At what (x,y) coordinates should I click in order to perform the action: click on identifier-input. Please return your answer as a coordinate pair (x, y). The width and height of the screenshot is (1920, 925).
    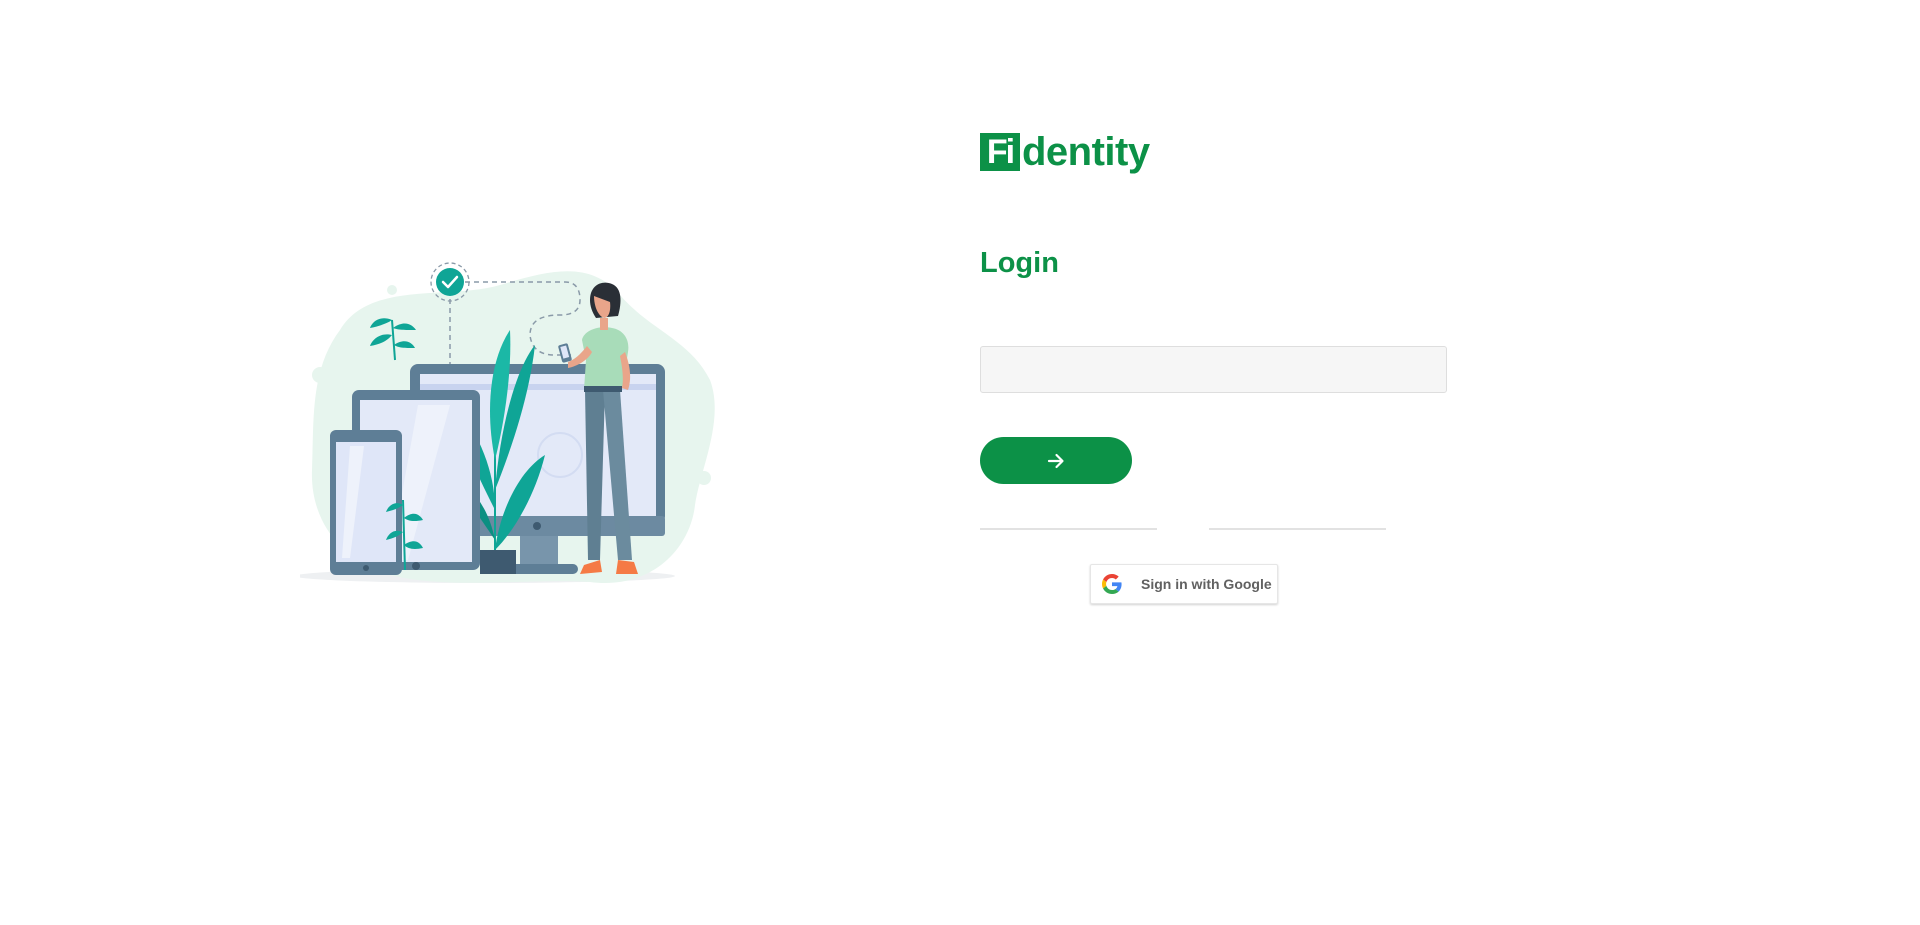
    Looking at the image, I should click on (1213, 369).